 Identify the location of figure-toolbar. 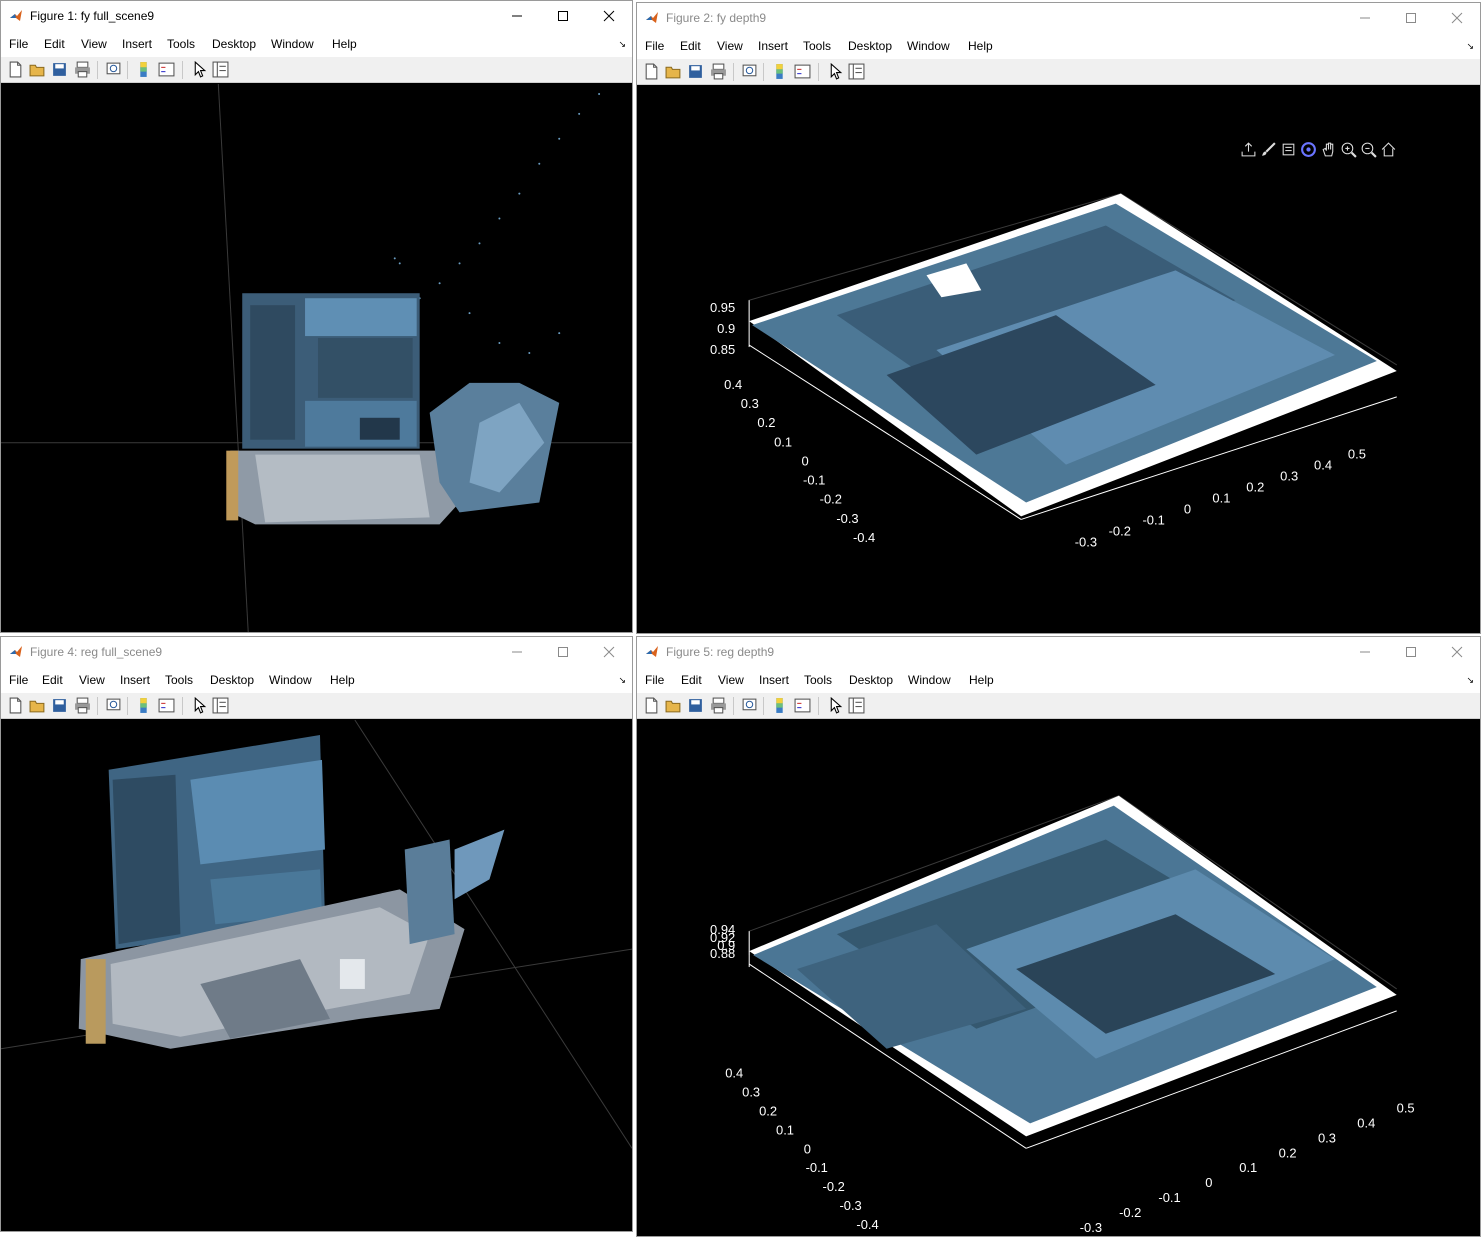
(316, 706).